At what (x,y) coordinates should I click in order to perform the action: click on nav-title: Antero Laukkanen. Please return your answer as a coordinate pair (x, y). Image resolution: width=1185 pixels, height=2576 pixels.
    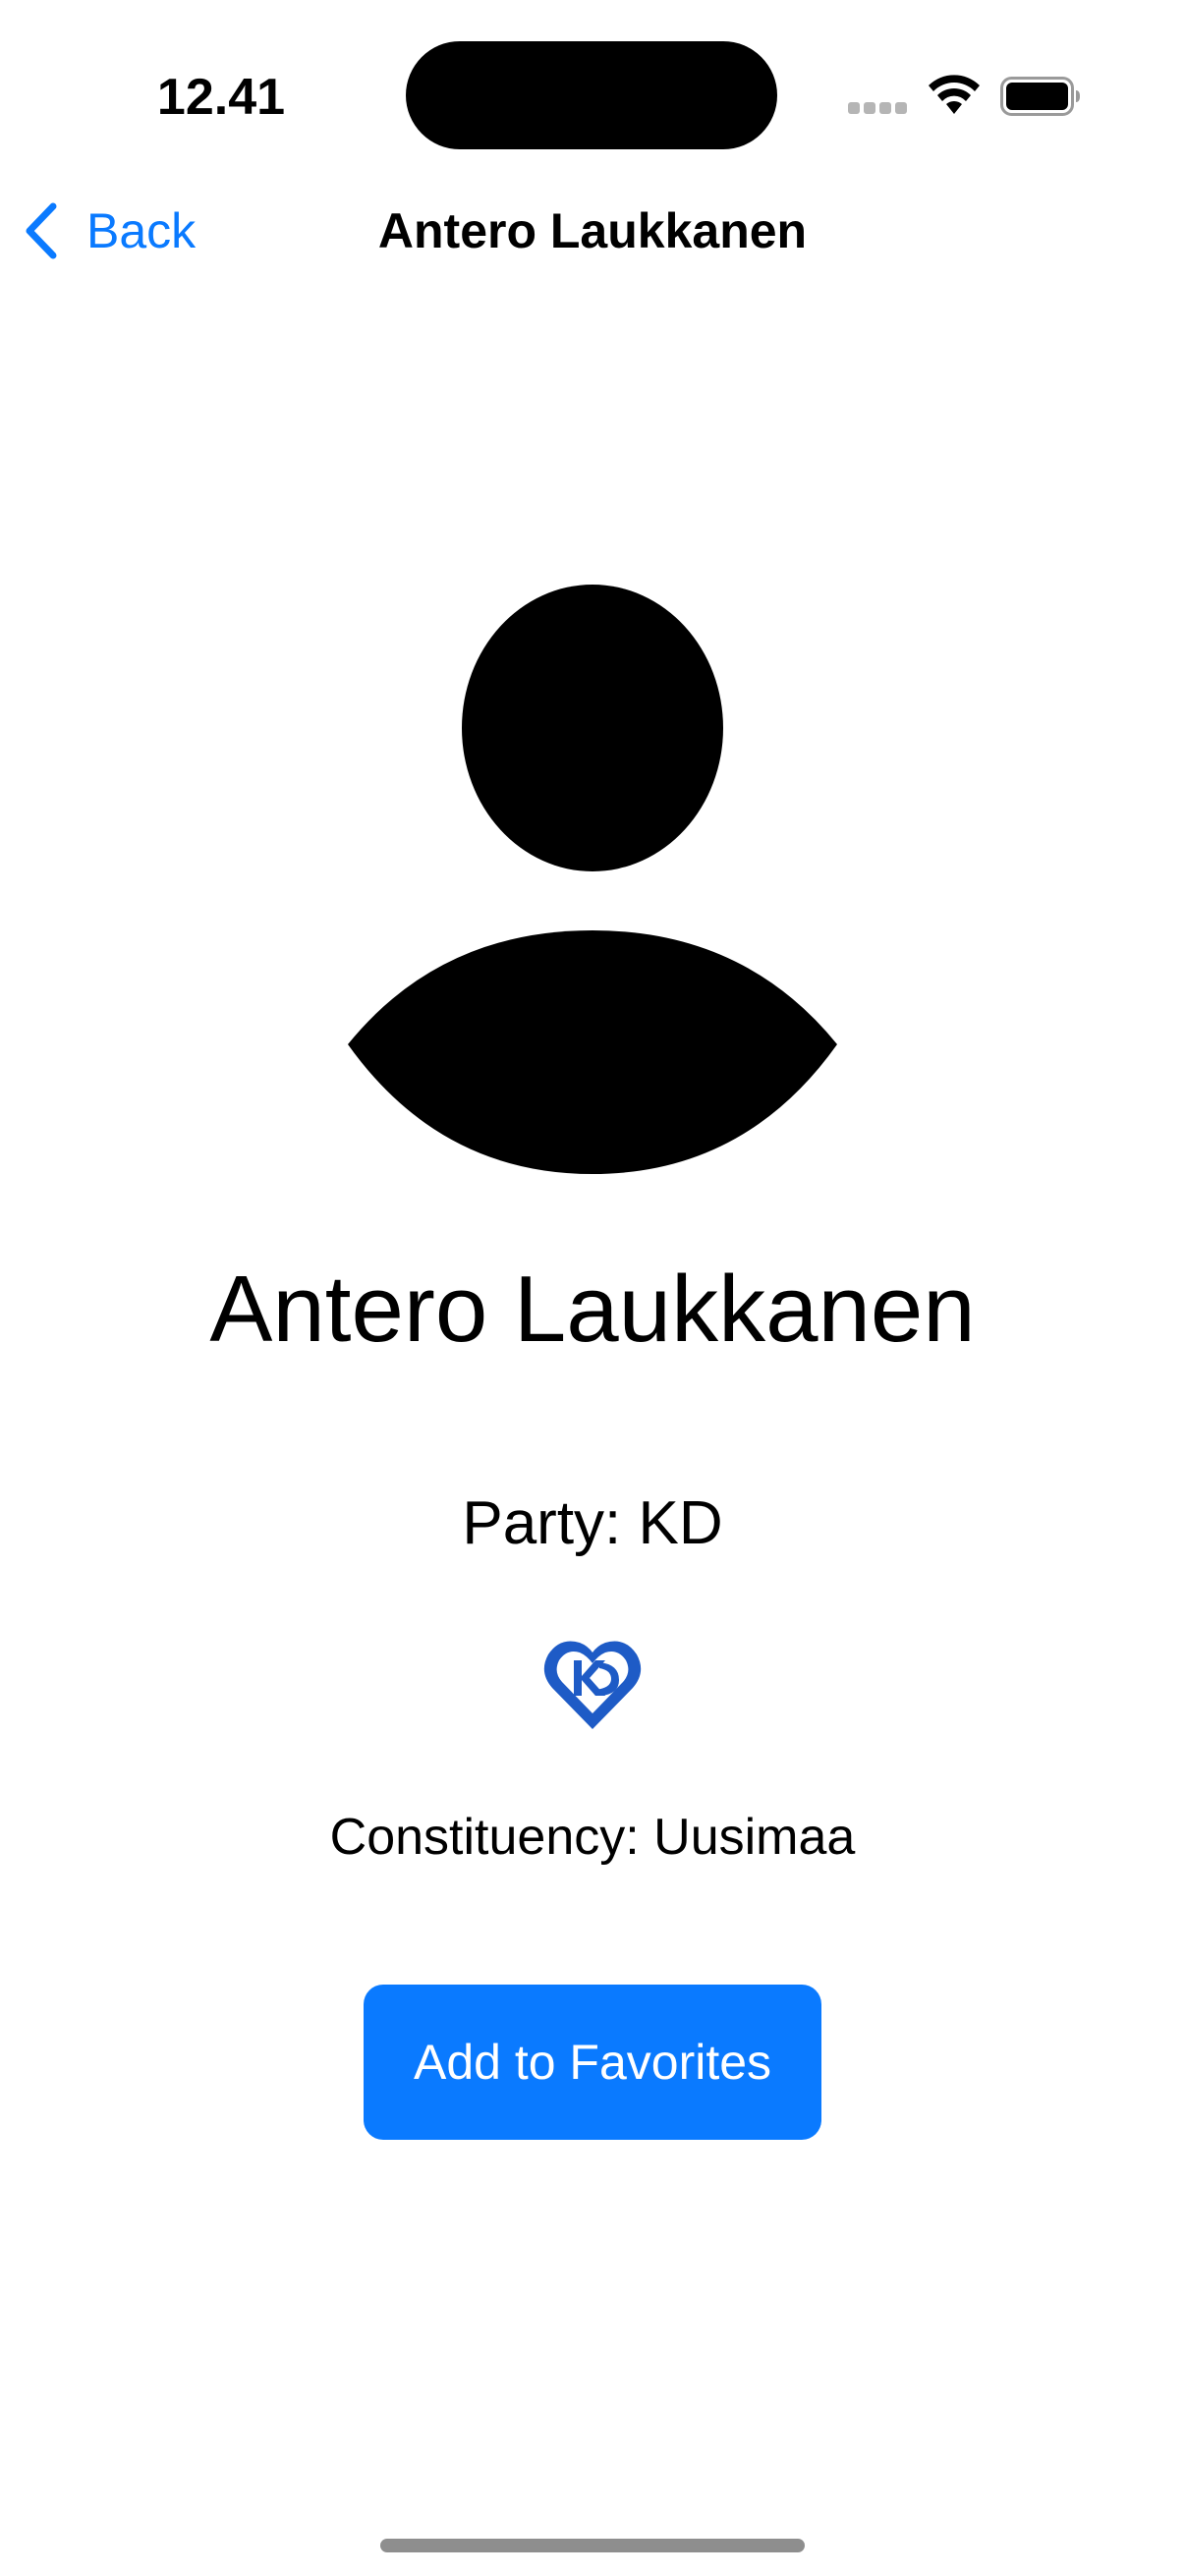
    Looking at the image, I should click on (592, 230).